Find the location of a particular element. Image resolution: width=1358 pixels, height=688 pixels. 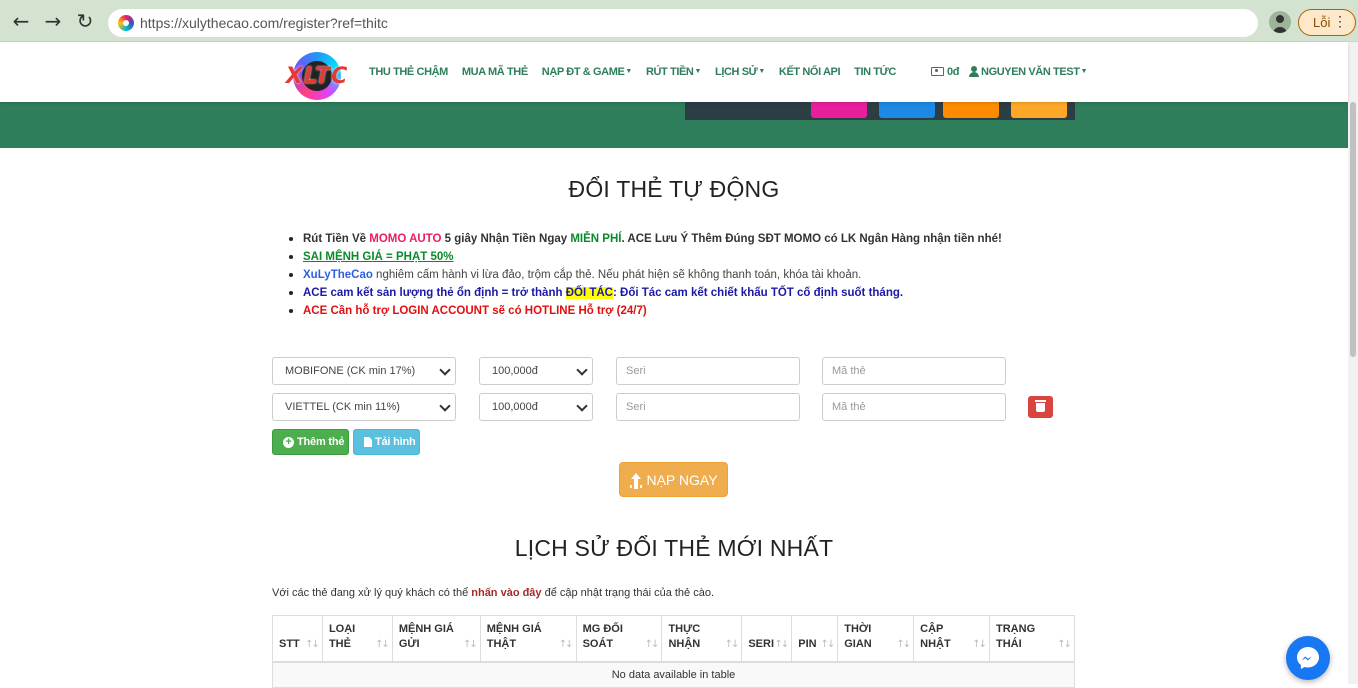

menu-item-tin-tuc: TIN TỨC is located at coordinates (875, 72).